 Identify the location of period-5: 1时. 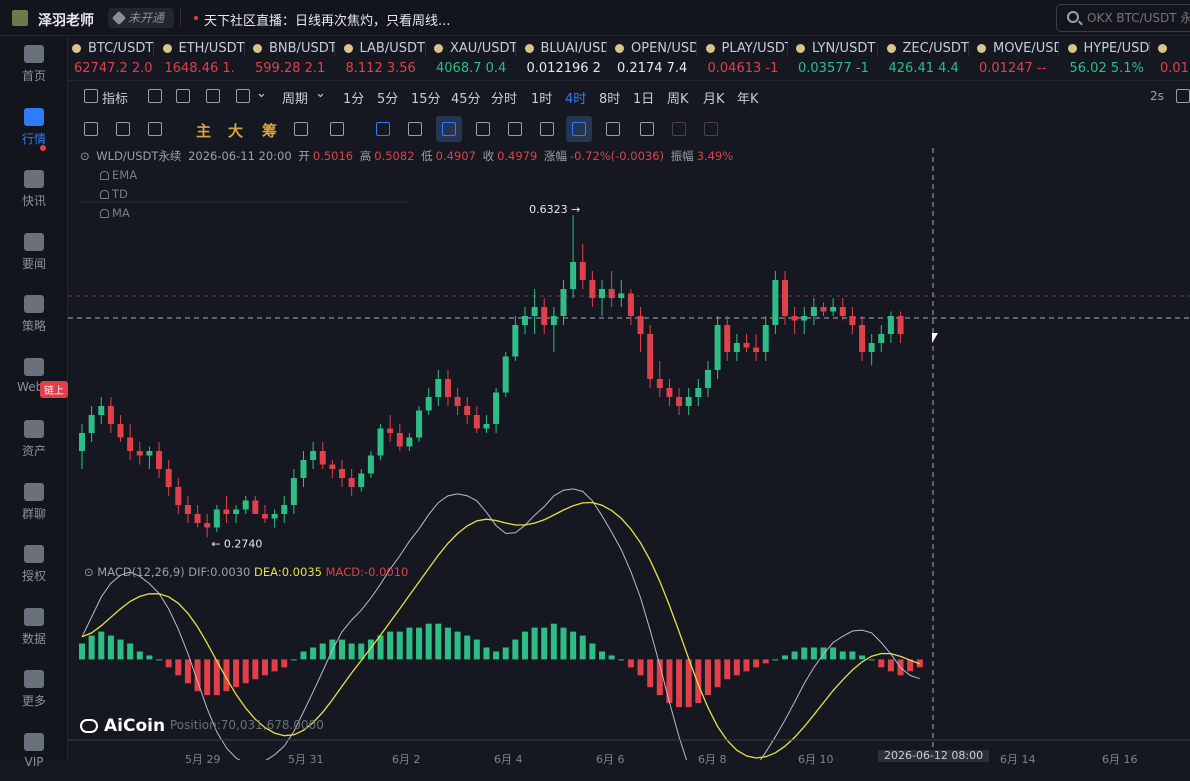
(541, 97).